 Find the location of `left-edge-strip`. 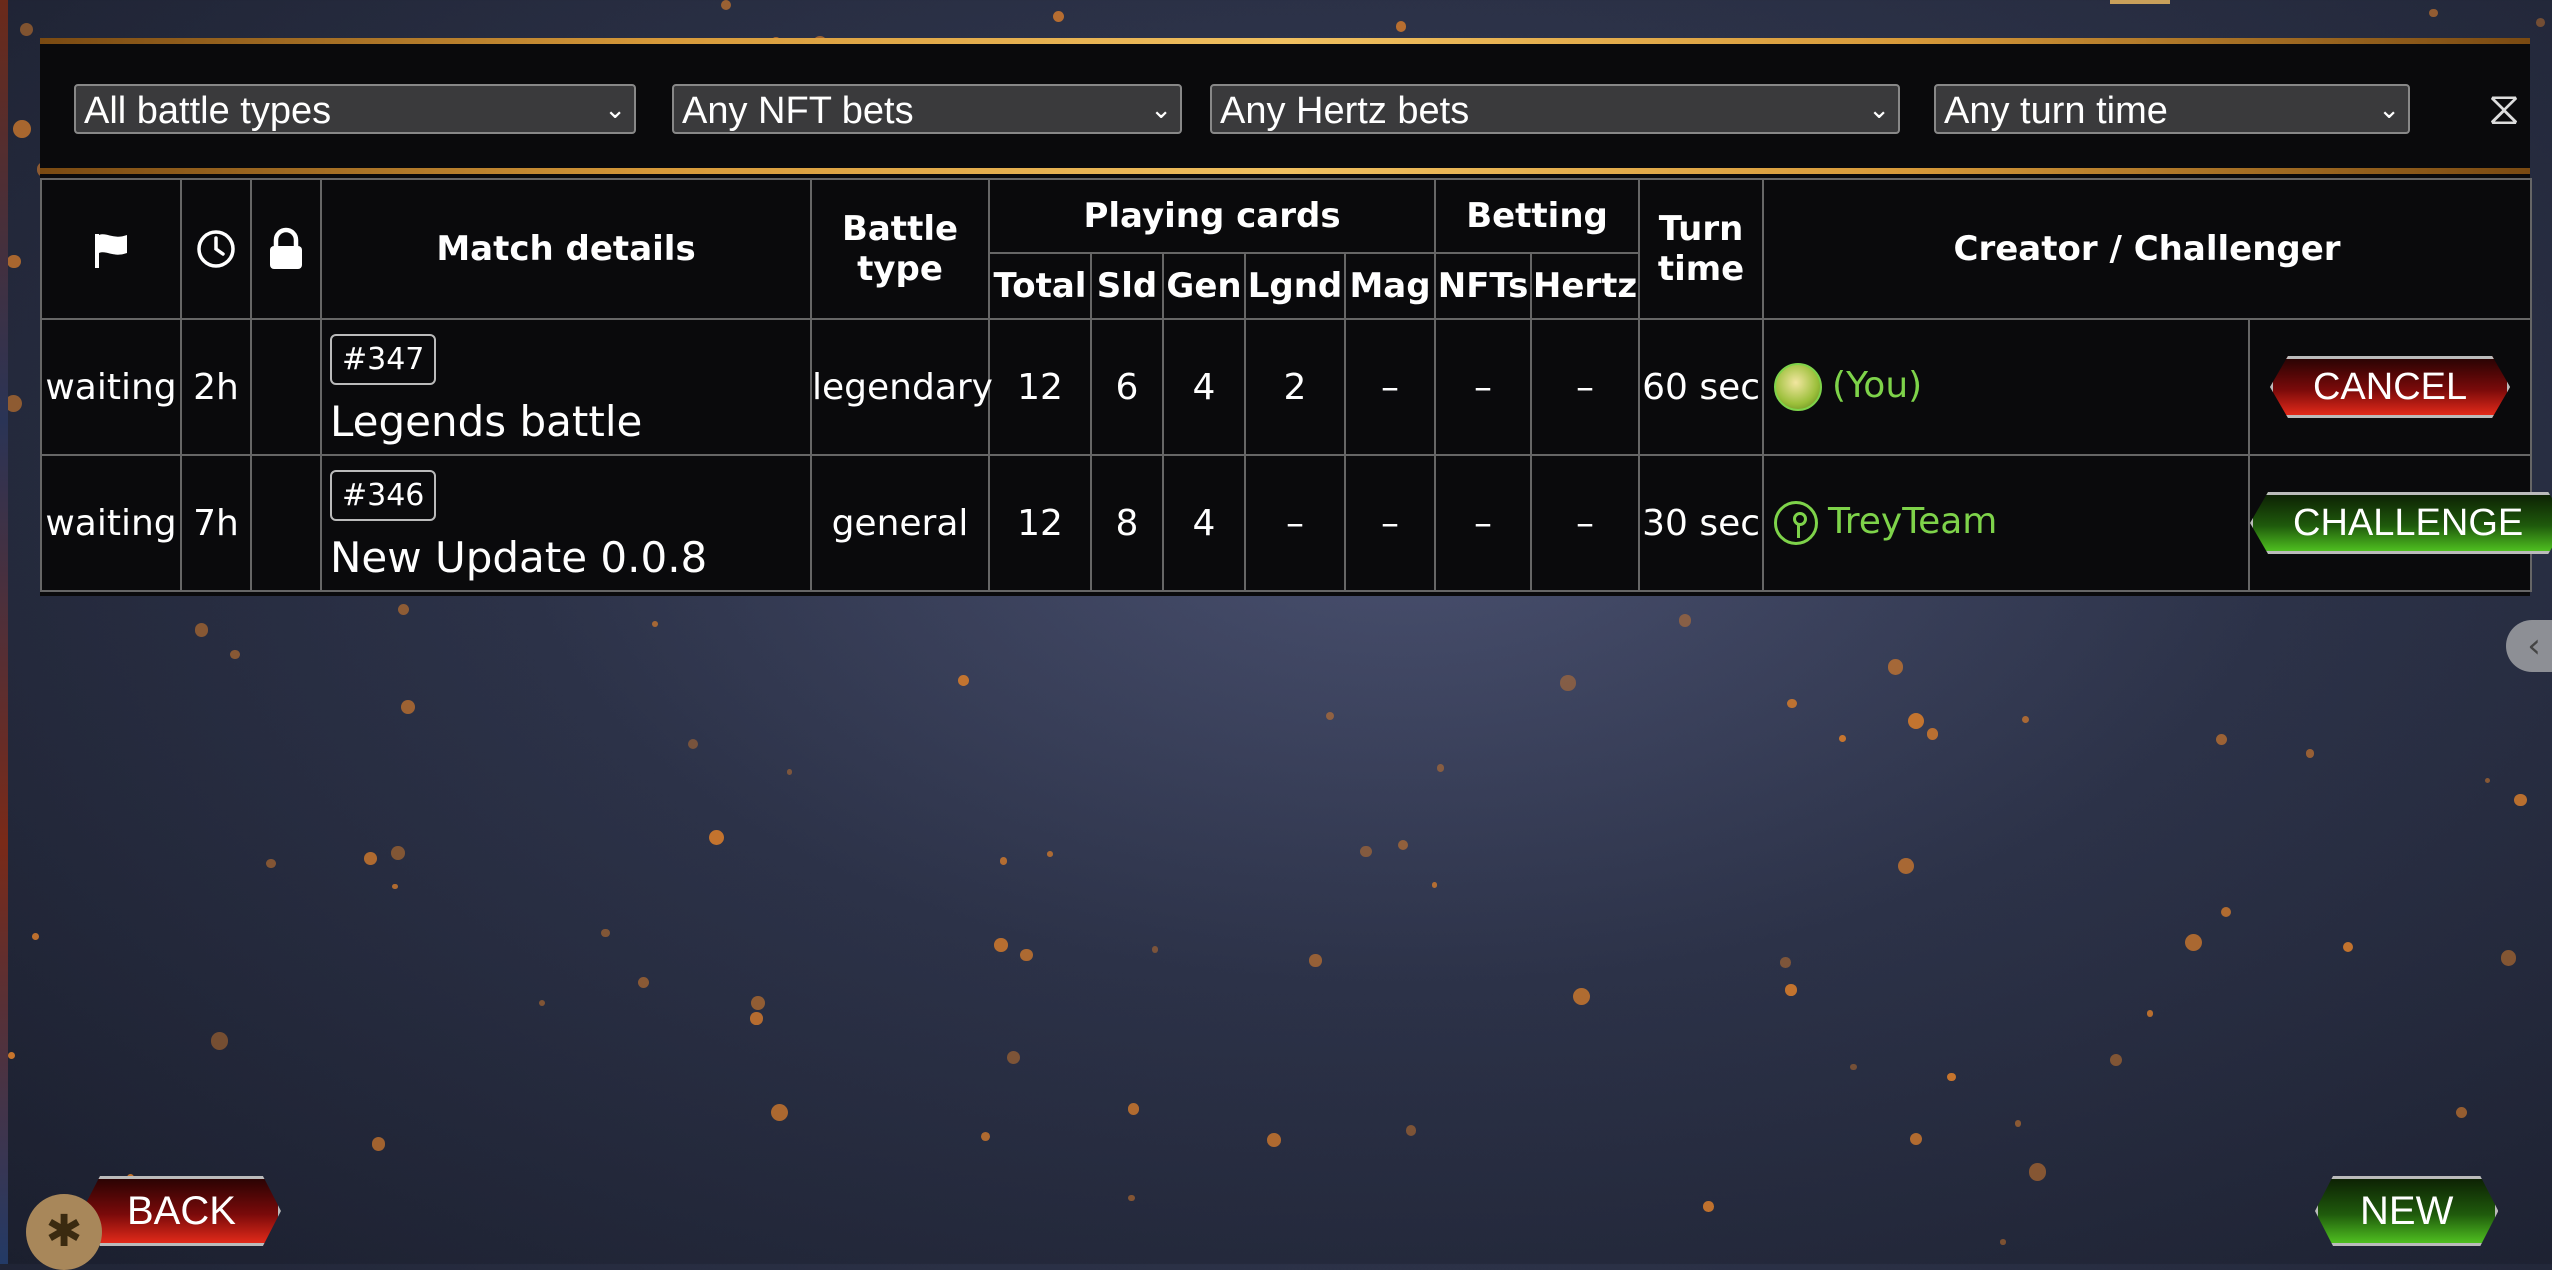

left-edge-strip is located at coordinates (4, 632).